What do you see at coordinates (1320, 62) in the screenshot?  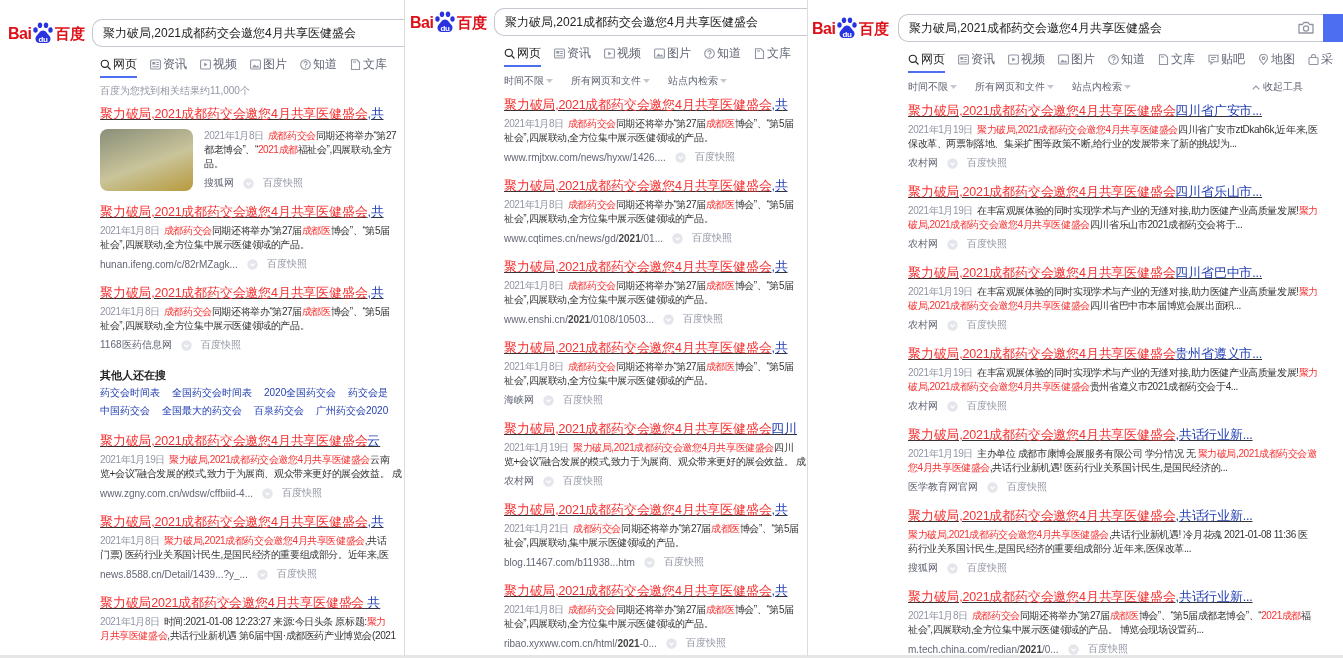 I see `tab: 采` at bounding box center [1320, 62].